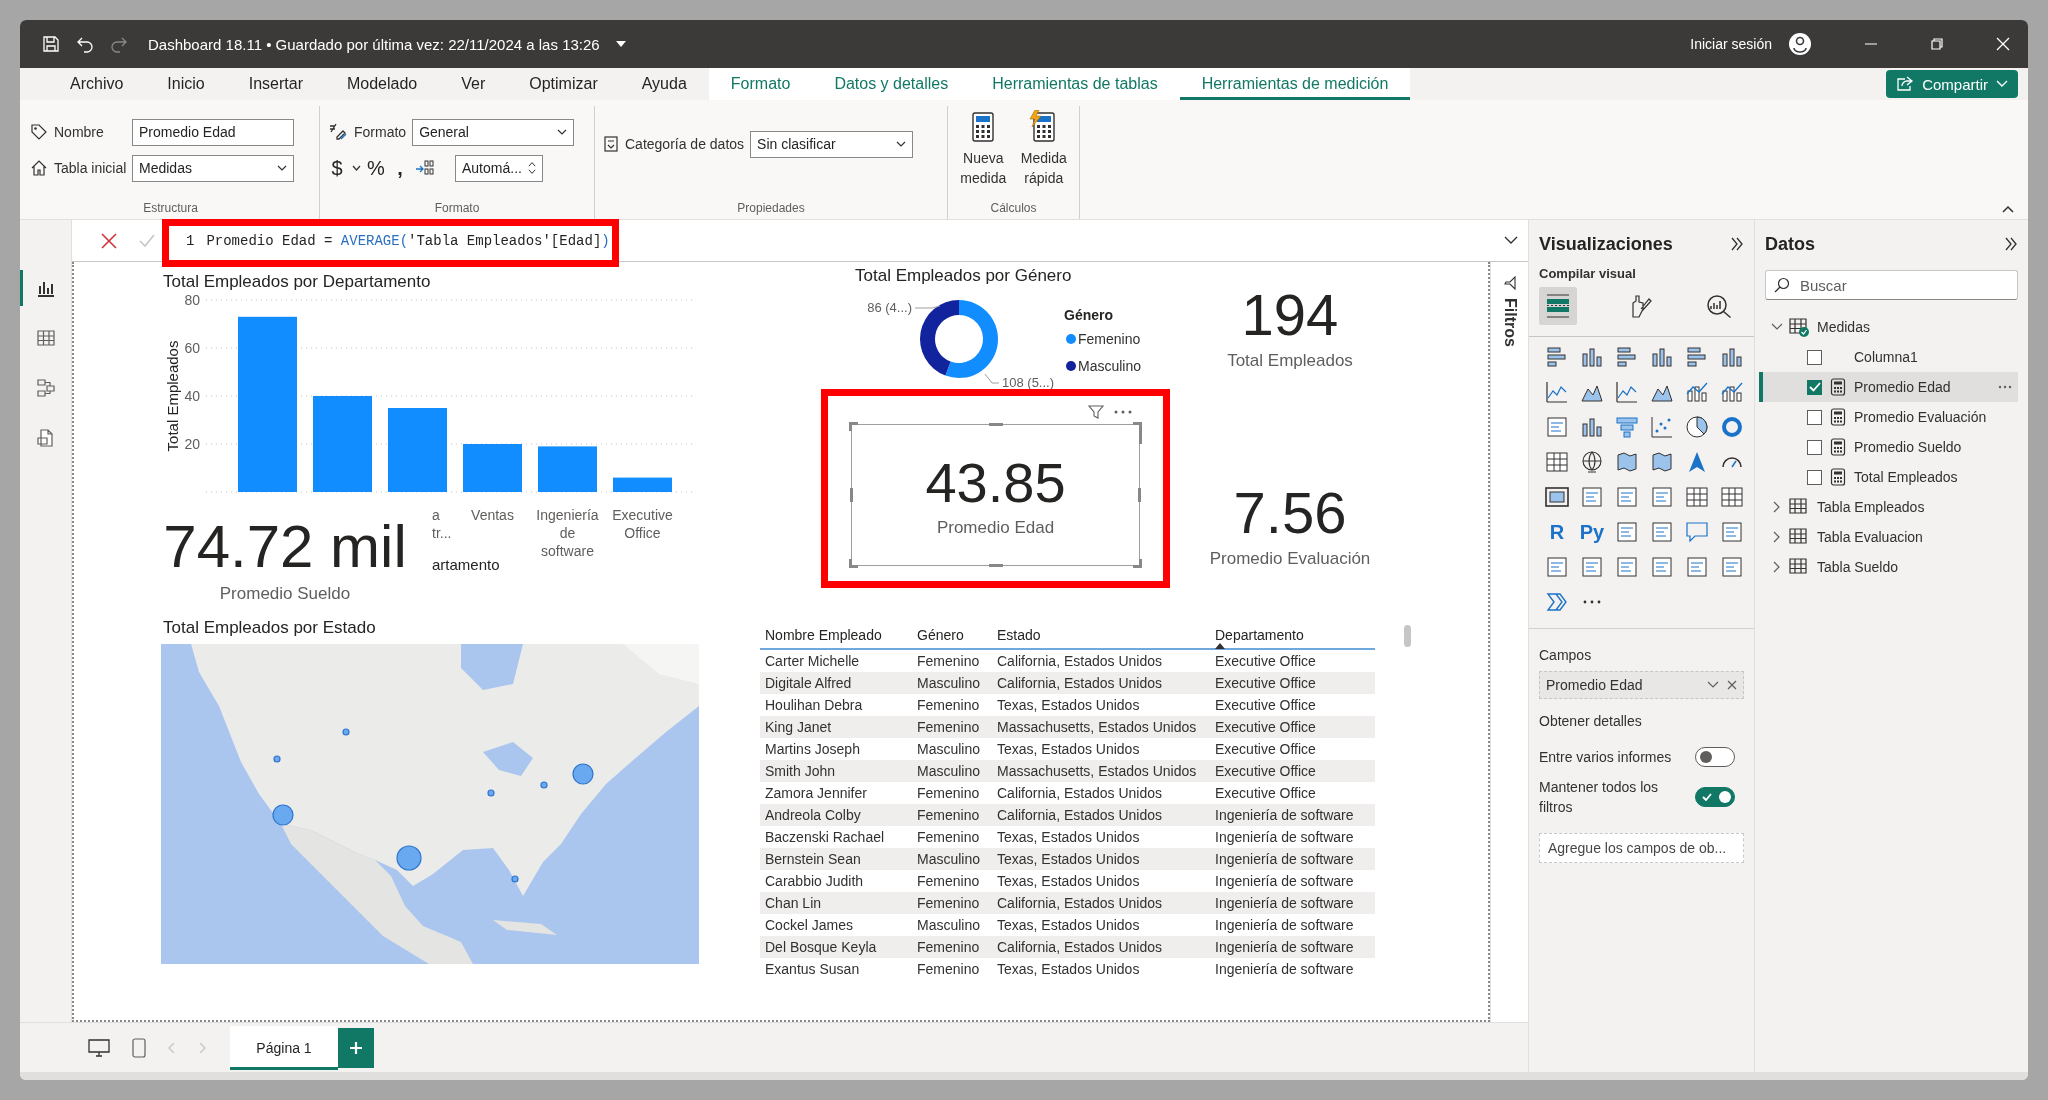 The image size is (2048, 1100). I want to click on field-item: Promedio Evaluación, so click(1888, 417).